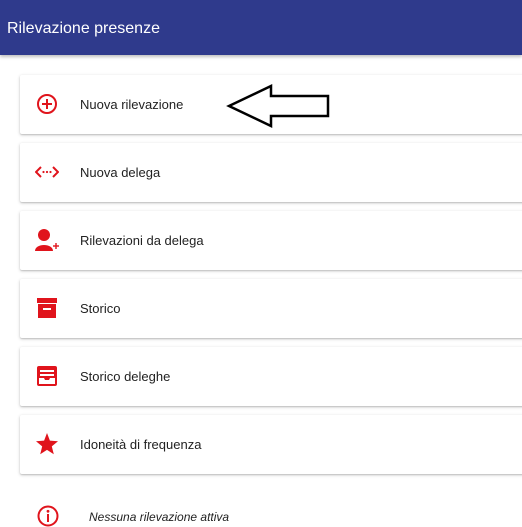  What do you see at coordinates (125, 376) in the screenshot?
I see `menu-item-label: Storico deleghe` at bounding box center [125, 376].